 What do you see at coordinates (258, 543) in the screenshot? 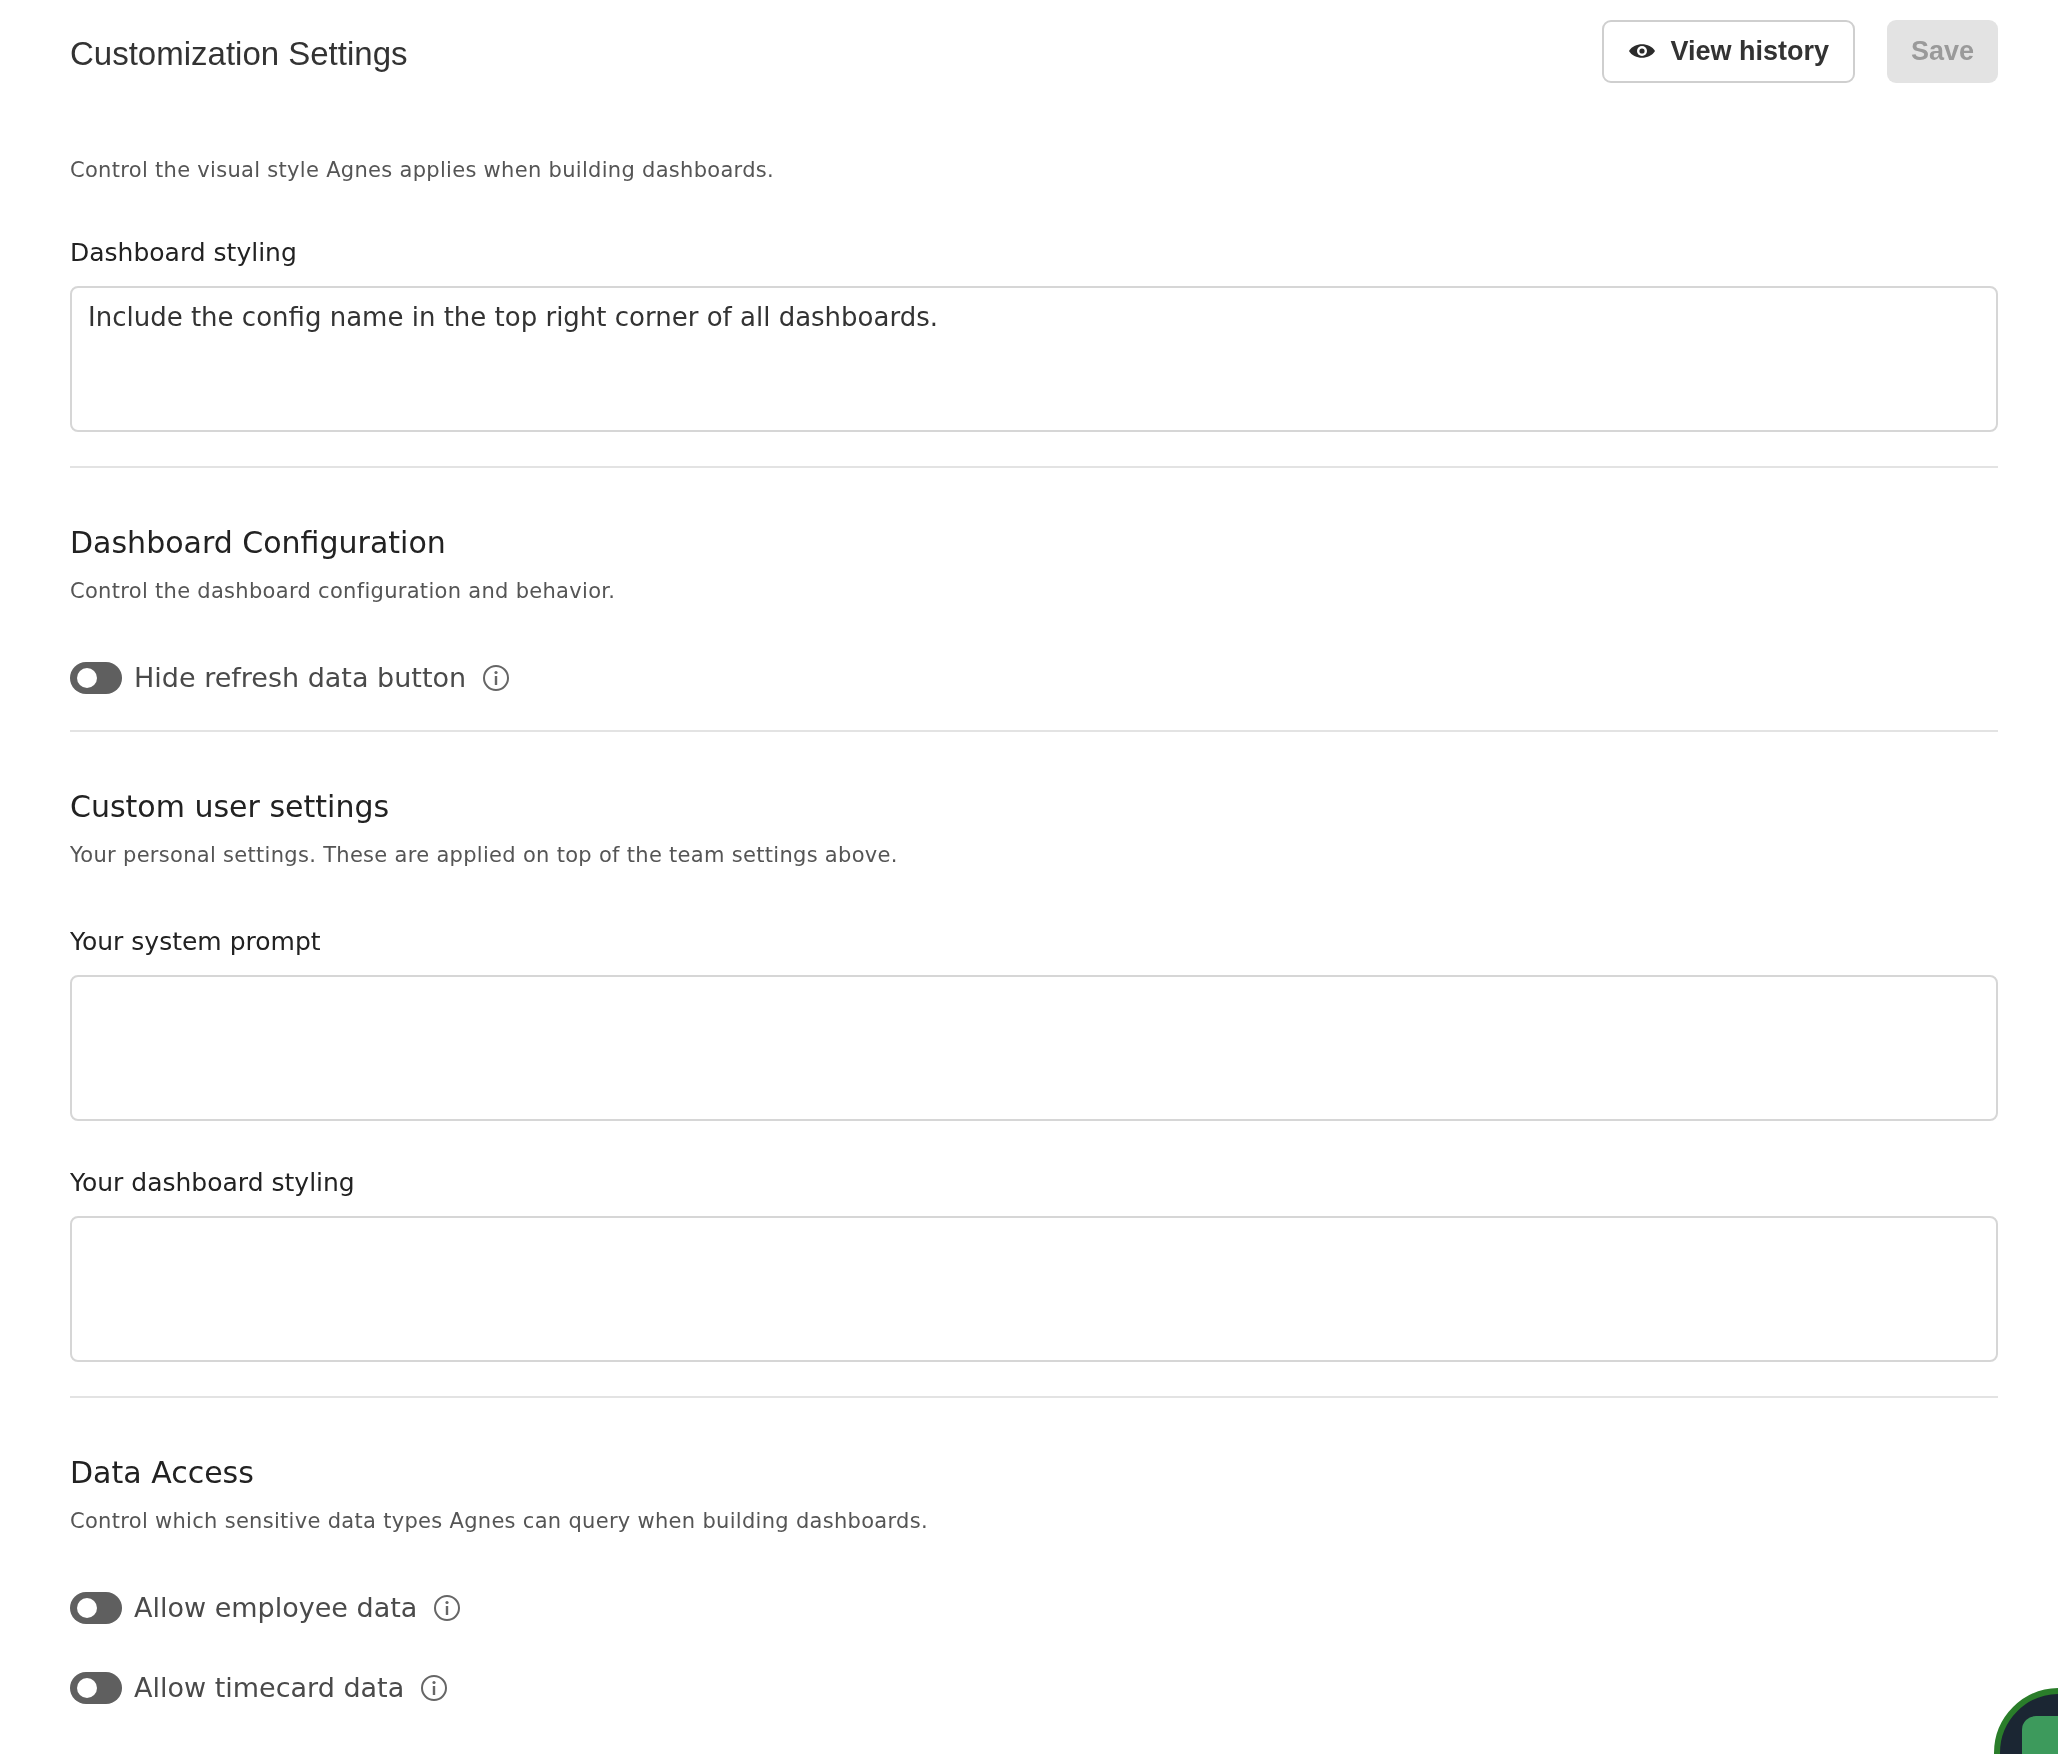
I see `section-heading: Dashboard Configuration` at bounding box center [258, 543].